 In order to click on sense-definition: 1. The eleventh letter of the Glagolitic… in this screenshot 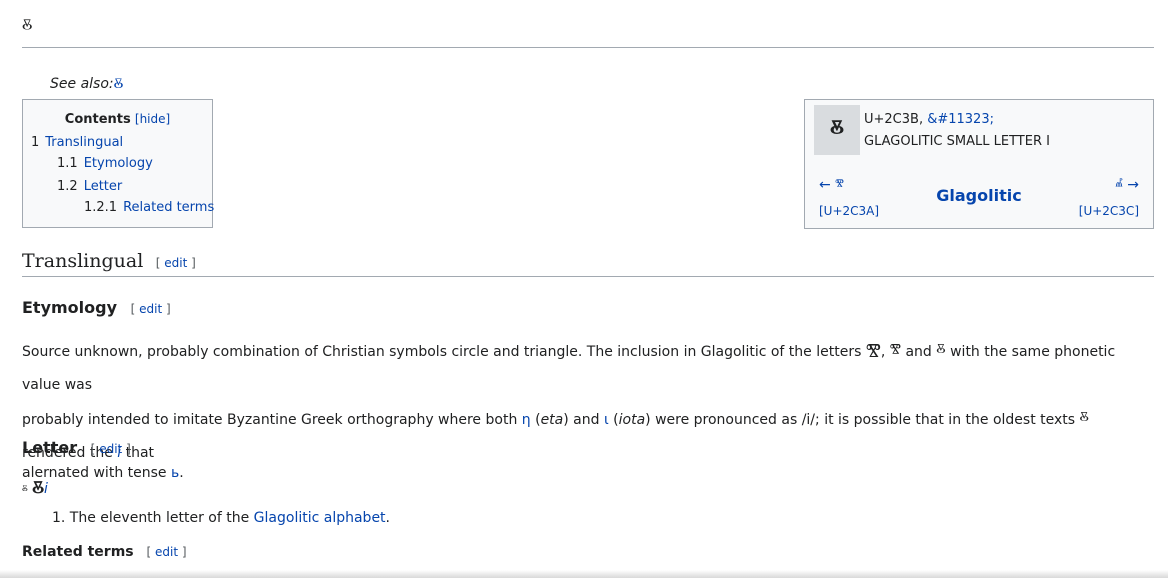, I will do `click(221, 518)`.